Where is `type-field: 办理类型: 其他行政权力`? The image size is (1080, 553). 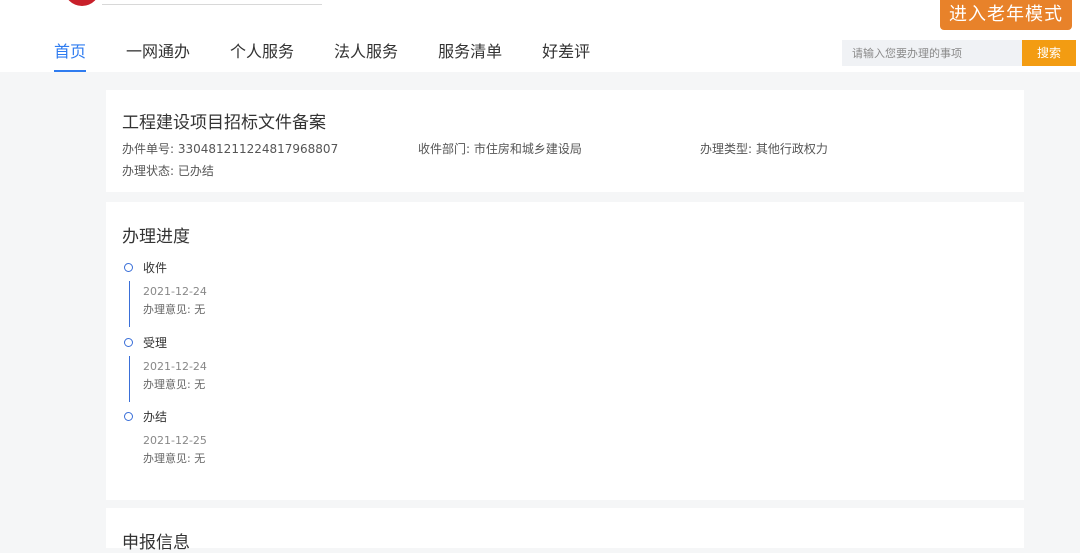
type-field: 办理类型: 其他行政权力 is located at coordinates (764, 148).